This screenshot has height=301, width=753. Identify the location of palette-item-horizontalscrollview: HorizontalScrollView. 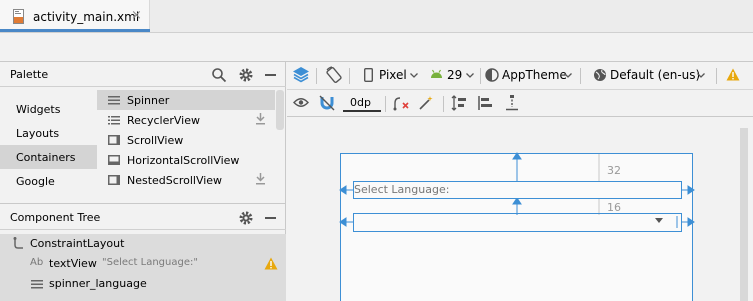
(186, 160).